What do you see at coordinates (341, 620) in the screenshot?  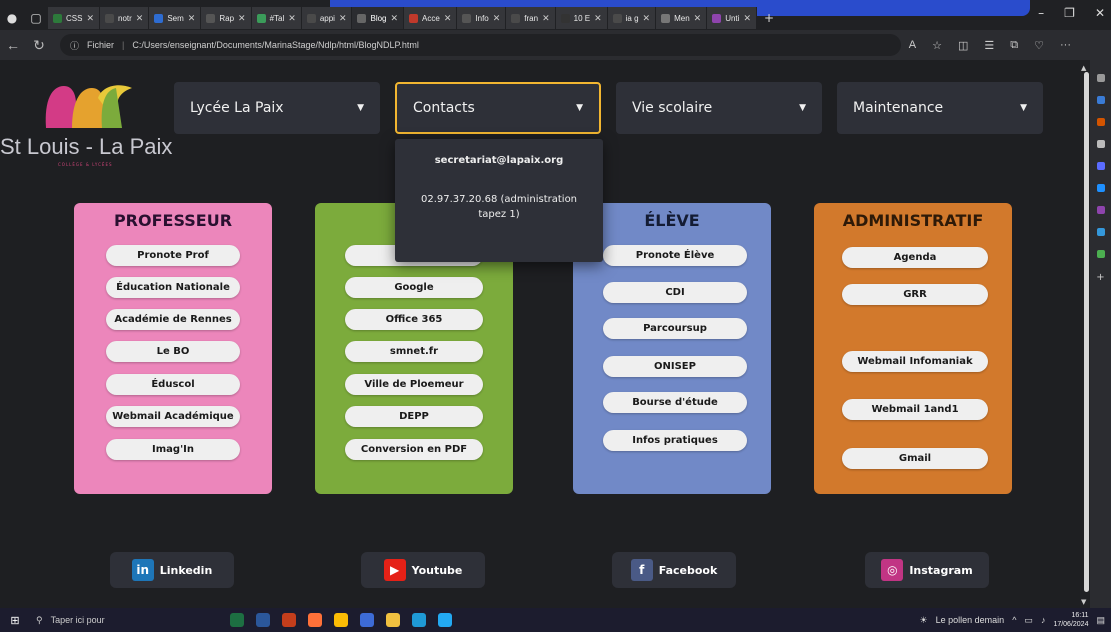 I see `chrome-icon` at bounding box center [341, 620].